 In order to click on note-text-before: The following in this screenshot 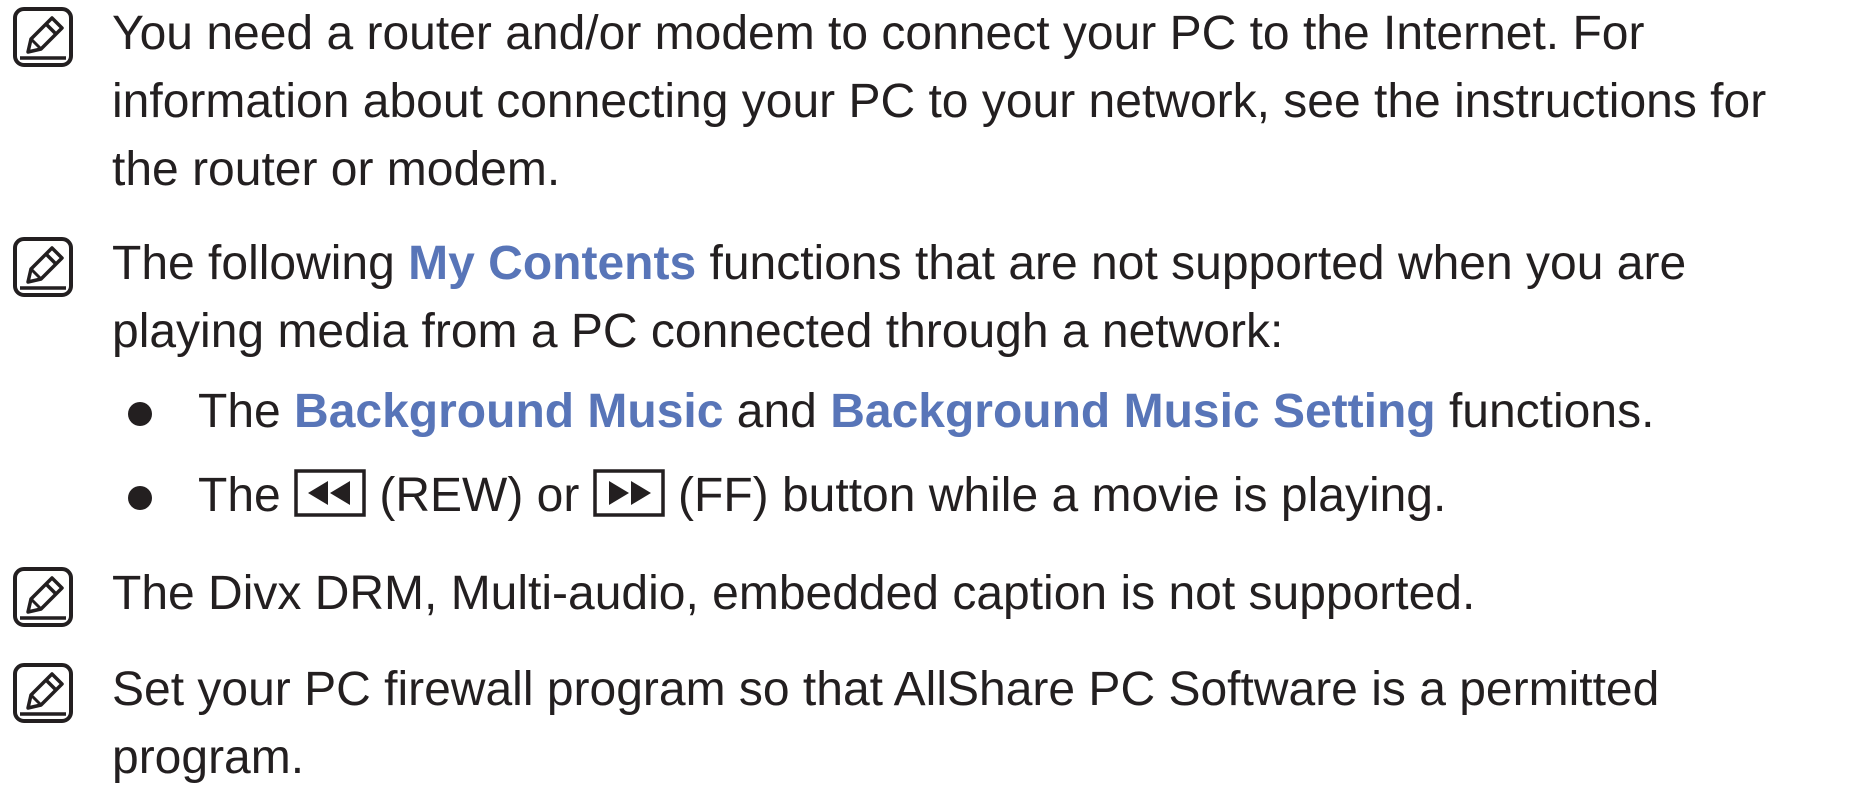, I will do `click(260, 263)`.